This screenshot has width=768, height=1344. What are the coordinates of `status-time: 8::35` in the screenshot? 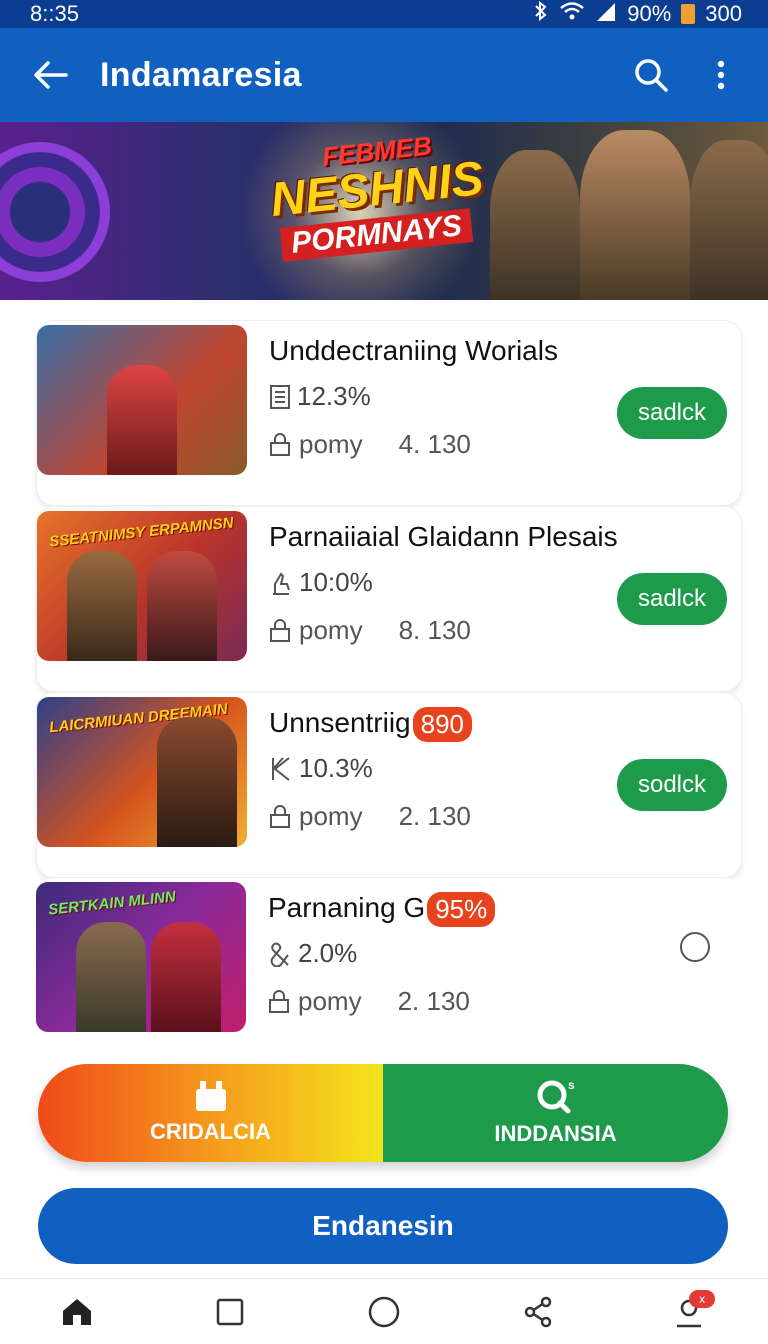 It's located at (54, 13).